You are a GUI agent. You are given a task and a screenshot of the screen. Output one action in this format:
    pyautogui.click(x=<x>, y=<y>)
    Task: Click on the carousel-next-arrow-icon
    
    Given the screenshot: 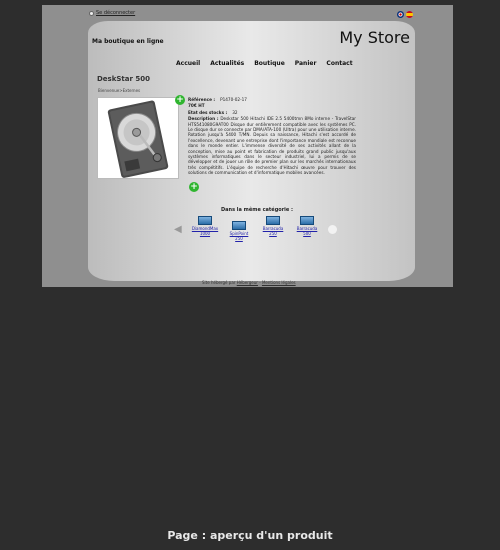 What is the action you would take?
    pyautogui.click(x=332, y=229)
    